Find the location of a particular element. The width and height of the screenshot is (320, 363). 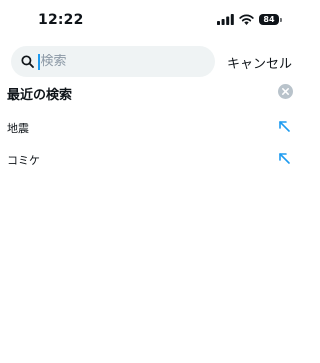

status-time: 12:22 is located at coordinates (61, 20).